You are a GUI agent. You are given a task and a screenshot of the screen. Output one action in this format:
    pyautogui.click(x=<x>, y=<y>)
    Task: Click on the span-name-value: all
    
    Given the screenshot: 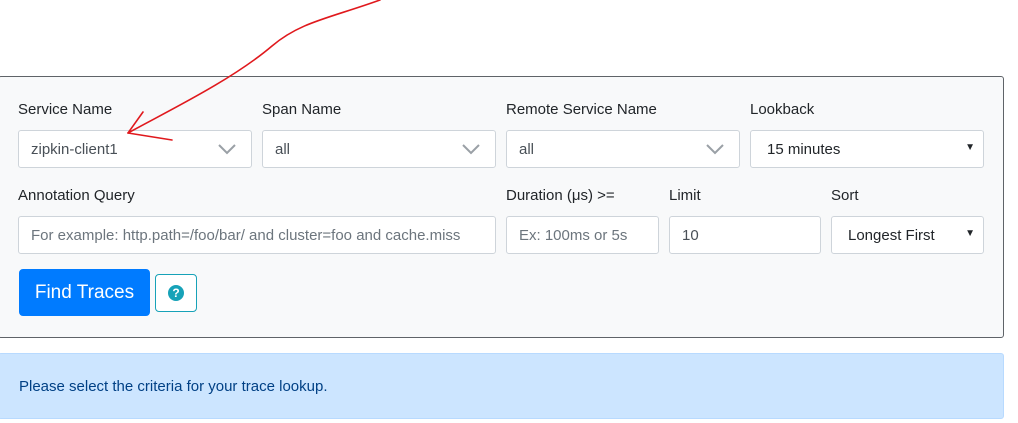 What is the action you would take?
    pyautogui.click(x=283, y=149)
    